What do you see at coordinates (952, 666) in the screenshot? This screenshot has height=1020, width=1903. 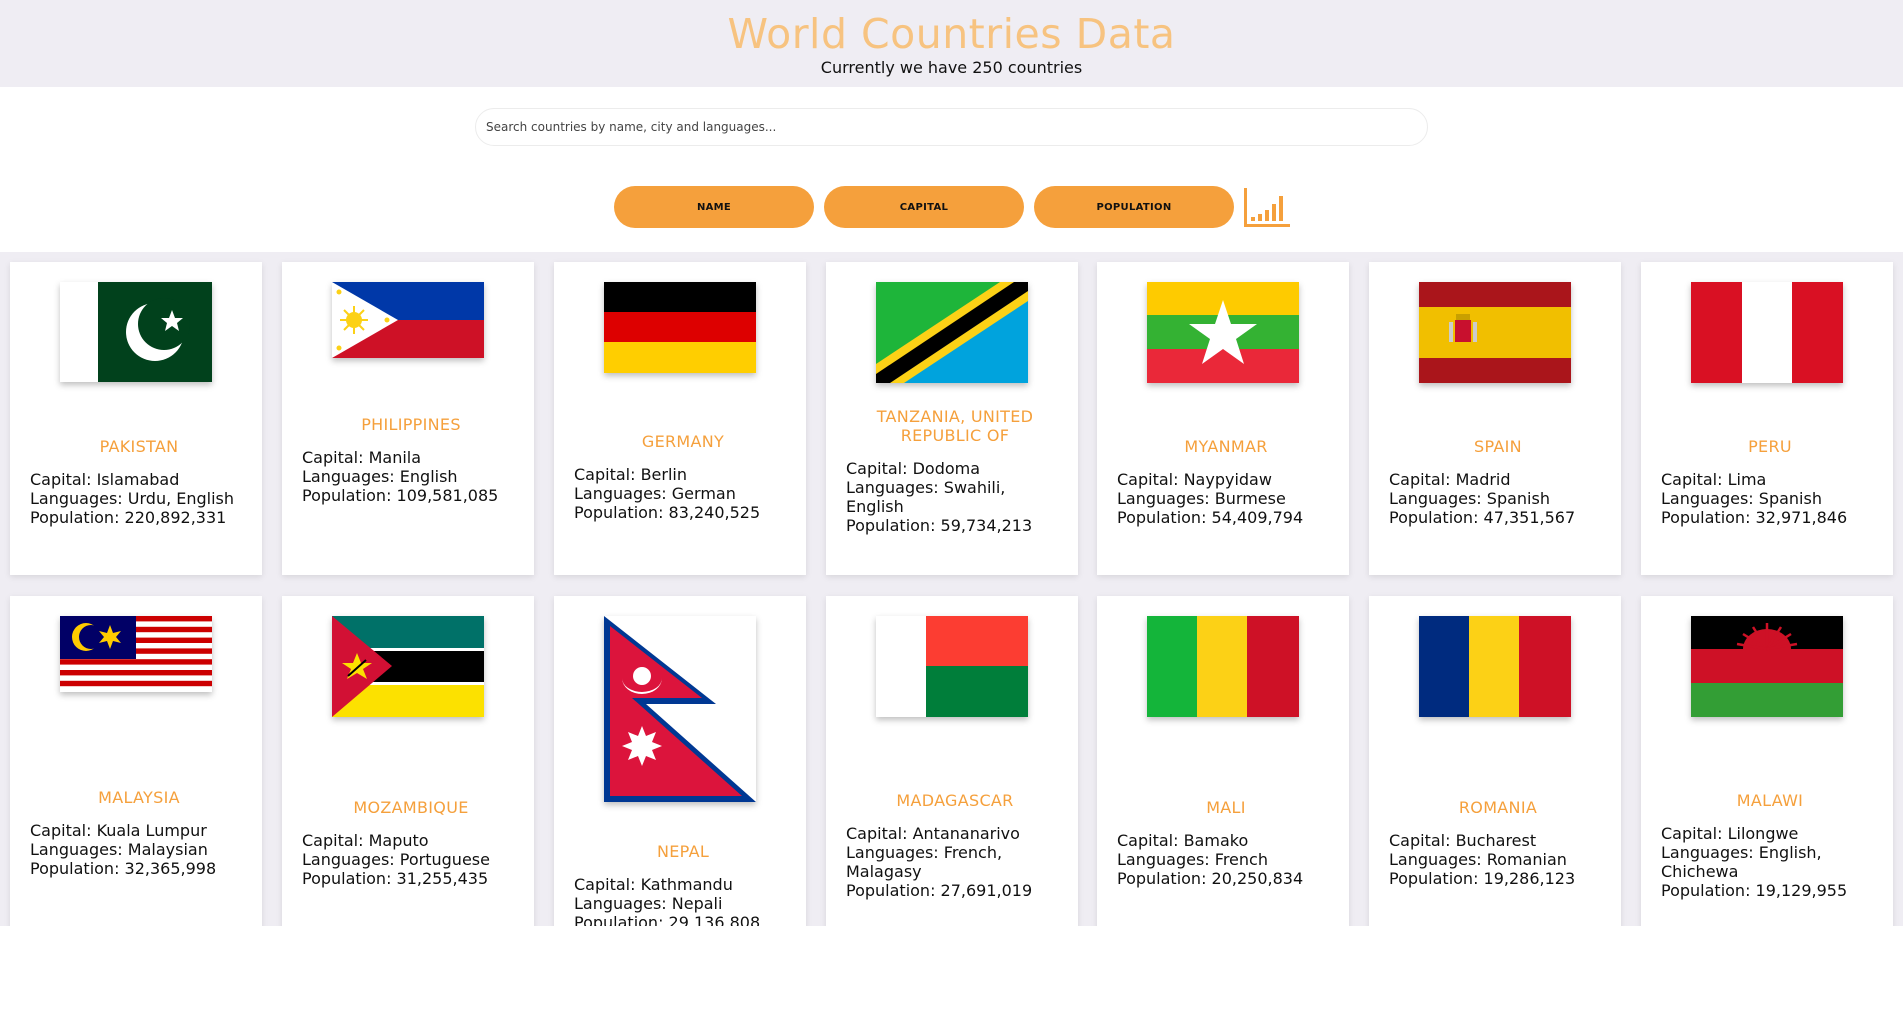 I see `madagascar-flag-image` at bounding box center [952, 666].